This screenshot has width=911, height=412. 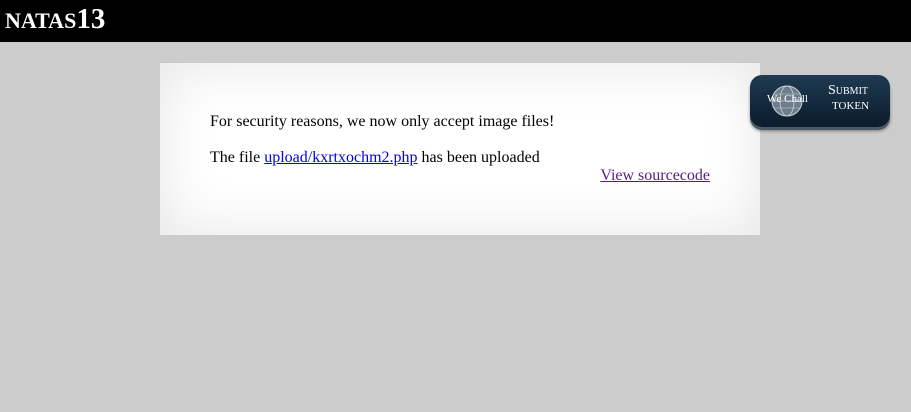 What do you see at coordinates (848, 90) in the screenshot?
I see `submit-label: Submit` at bounding box center [848, 90].